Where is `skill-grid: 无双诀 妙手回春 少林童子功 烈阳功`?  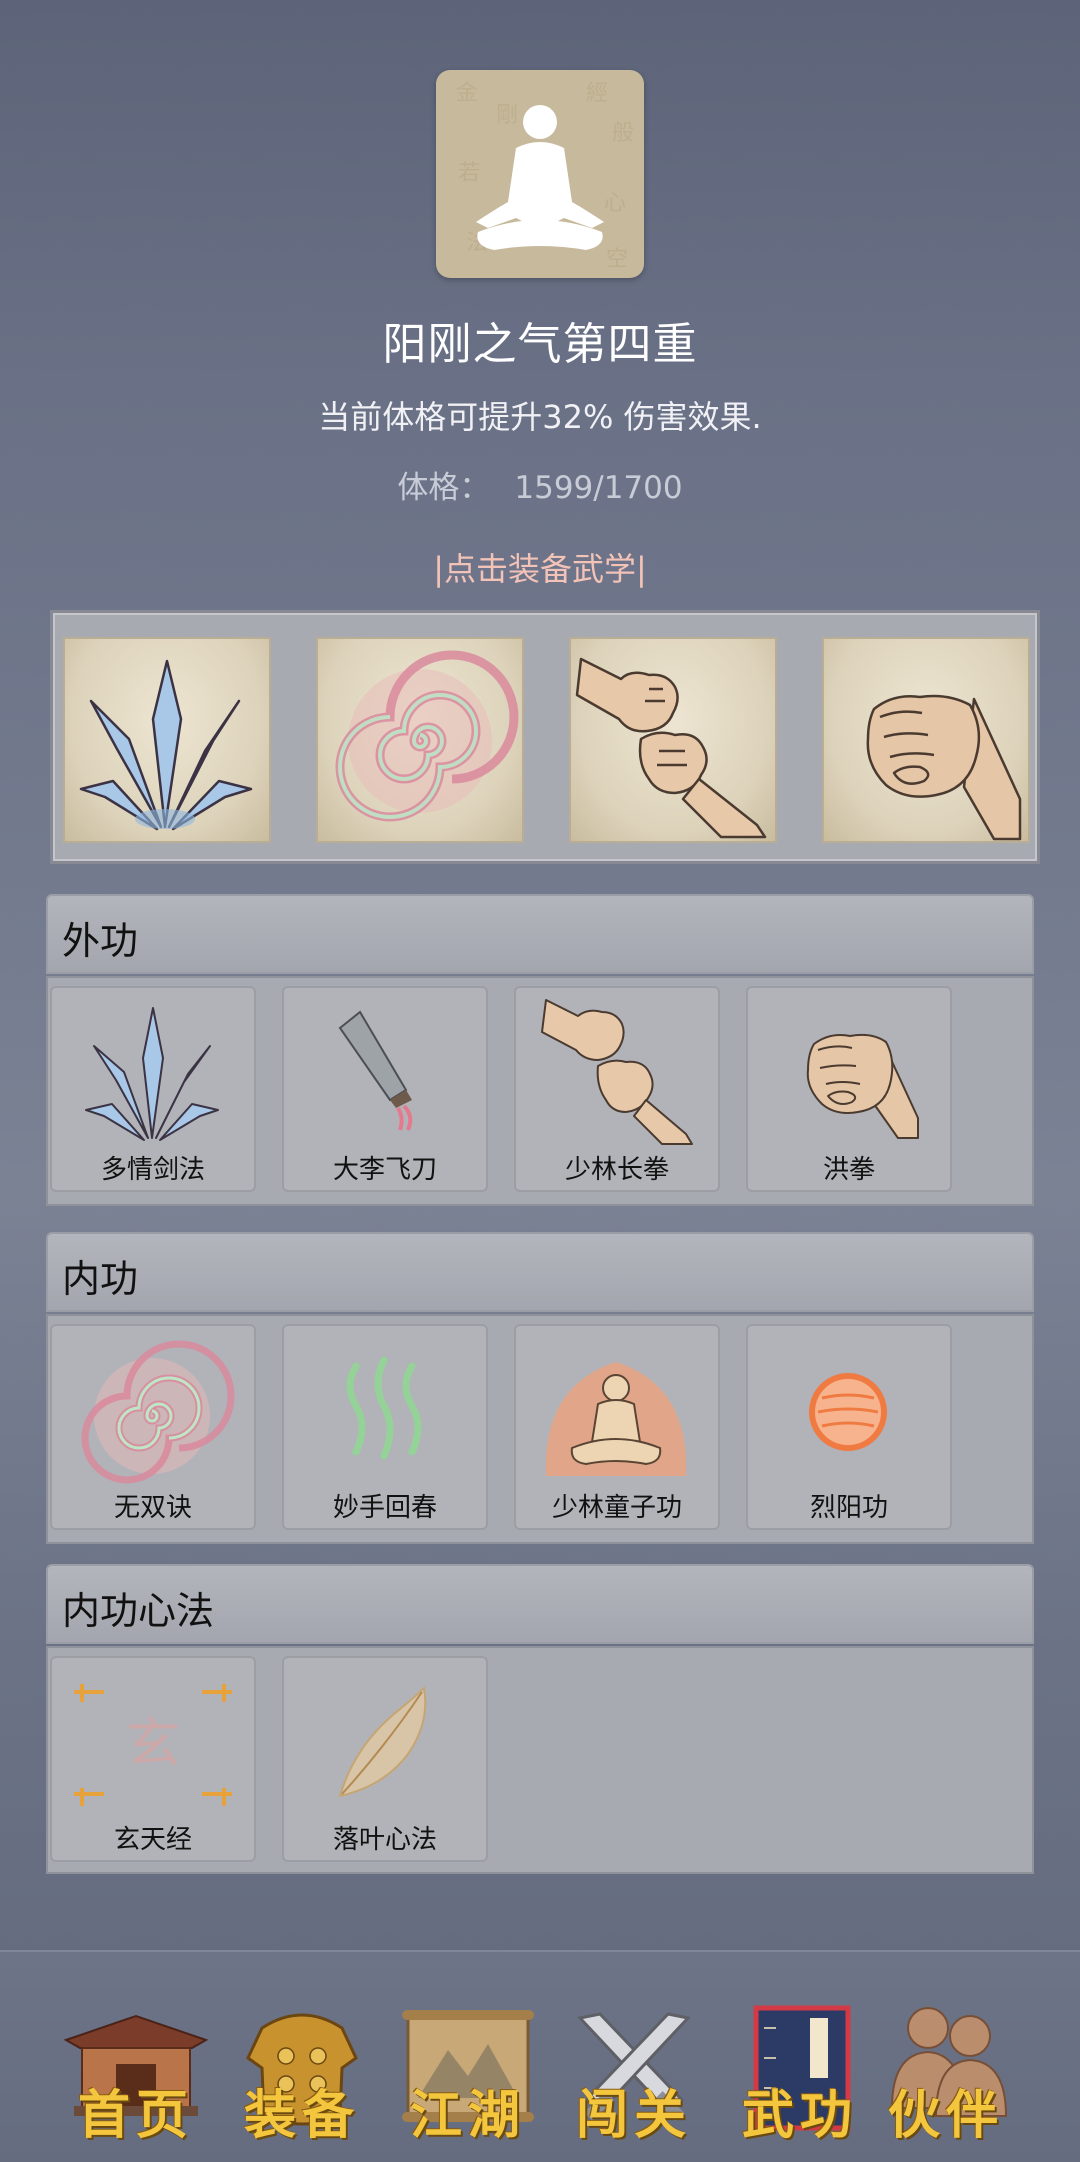
skill-grid: 无双诀 妙手回春 少林童子功 烈阳功 is located at coordinates (540, 1429).